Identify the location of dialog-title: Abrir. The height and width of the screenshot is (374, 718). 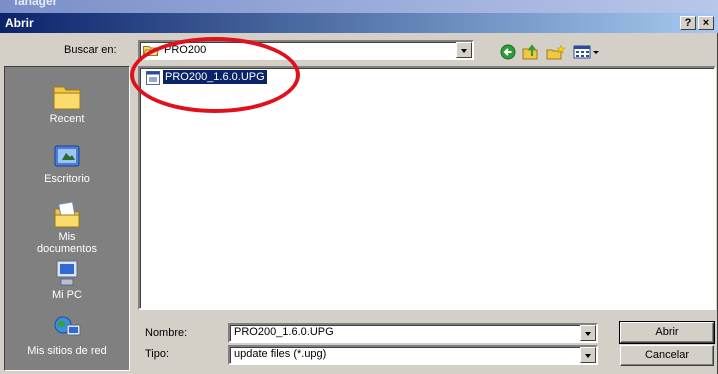
(19, 23).